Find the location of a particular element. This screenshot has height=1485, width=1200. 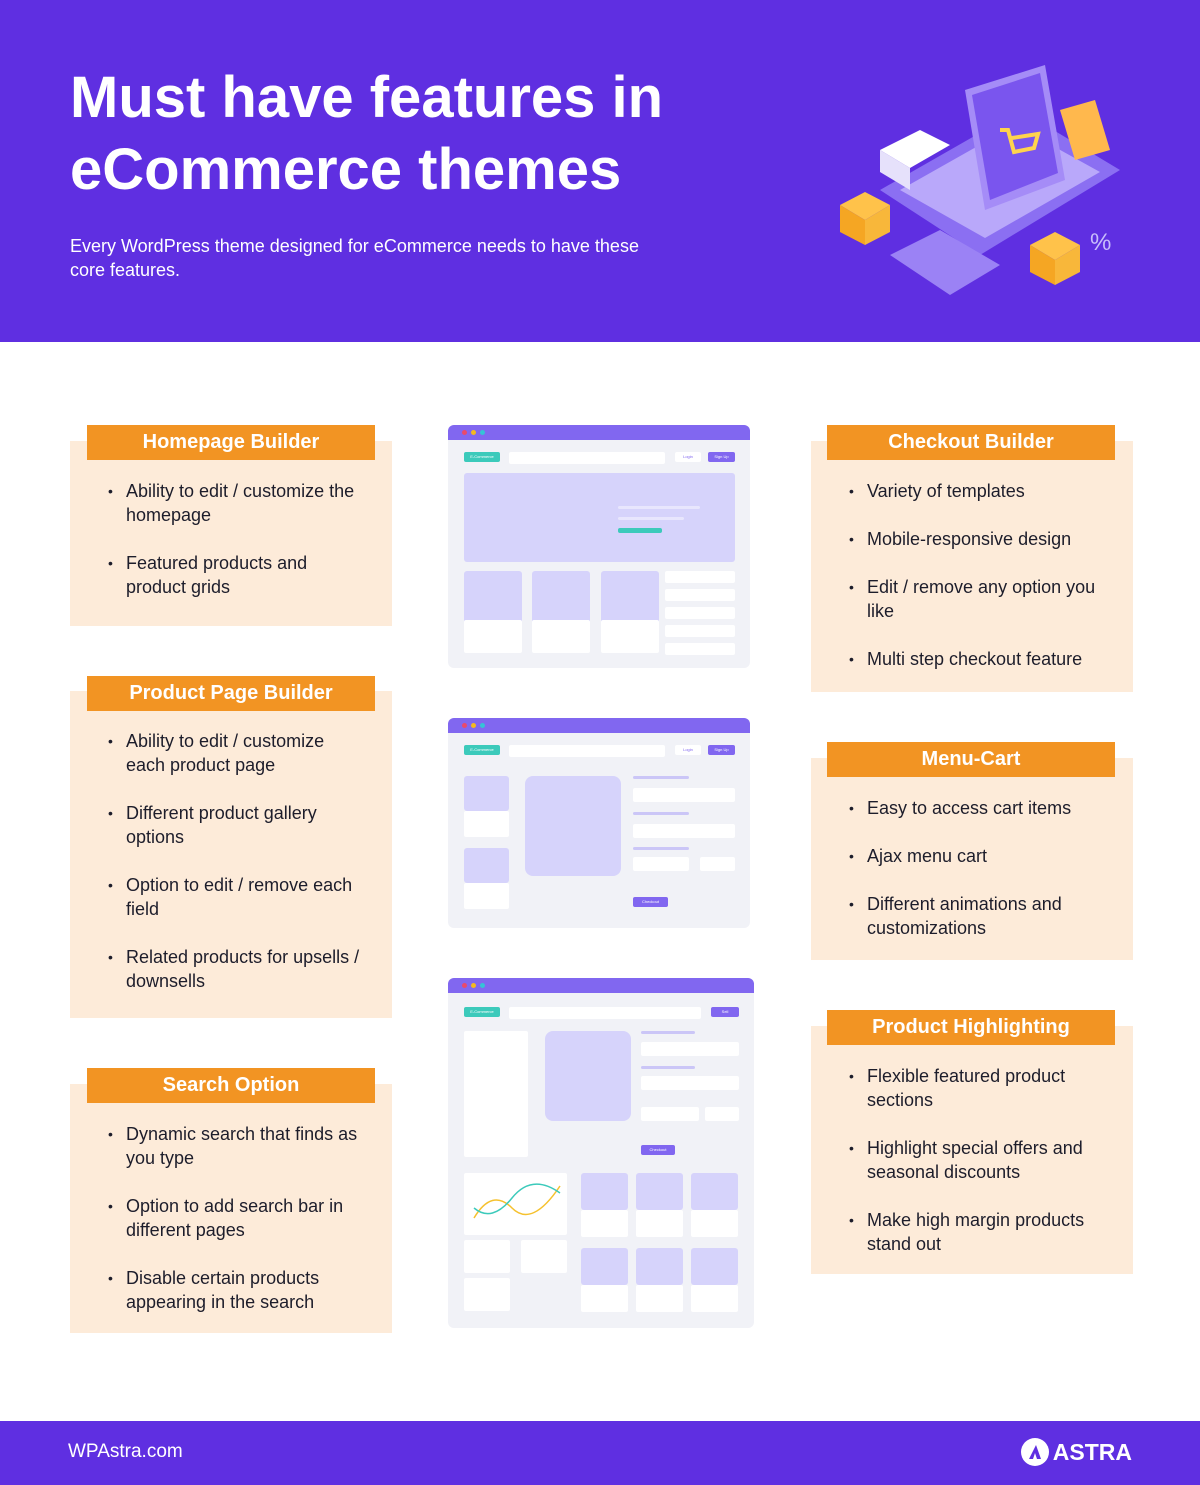

feature-title: Product Page Builder is located at coordinates (231, 693).